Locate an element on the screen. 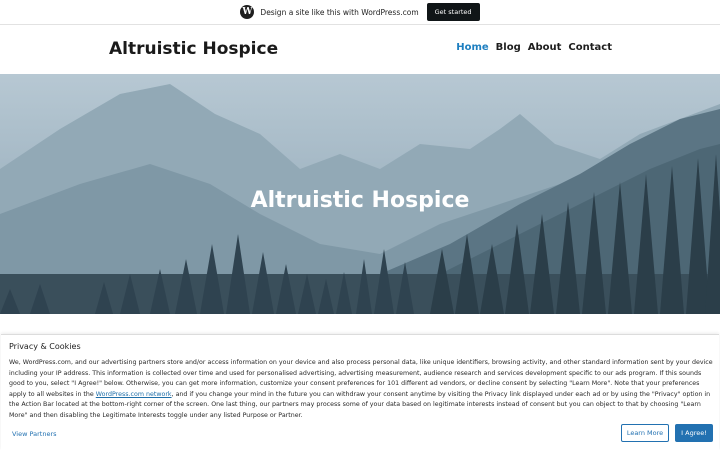 The width and height of the screenshot is (720, 450). view-partners-link: View Partners is located at coordinates (34, 434).